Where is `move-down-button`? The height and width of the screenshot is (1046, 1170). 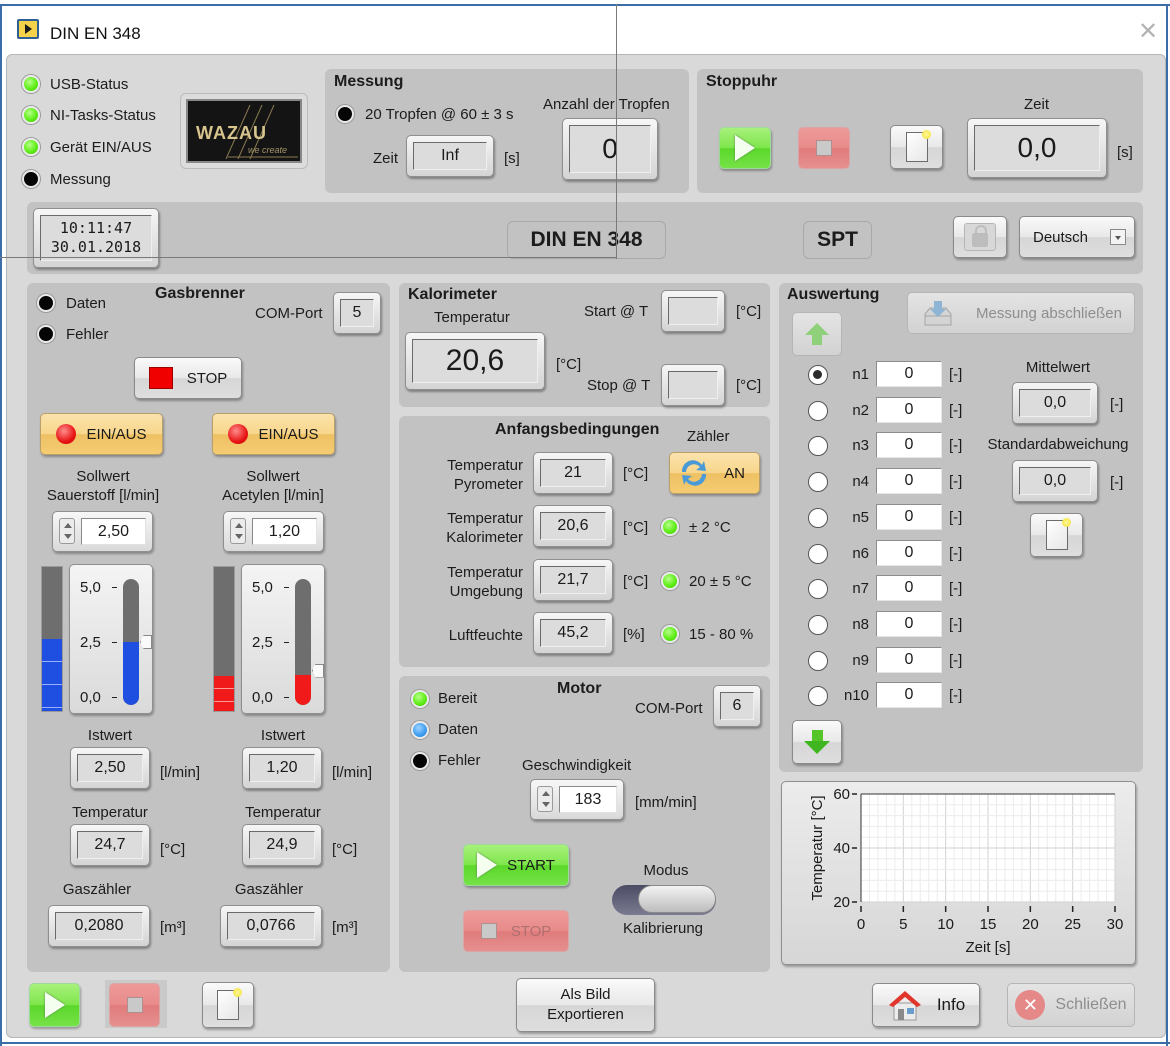 move-down-button is located at coordinates (817, 742).